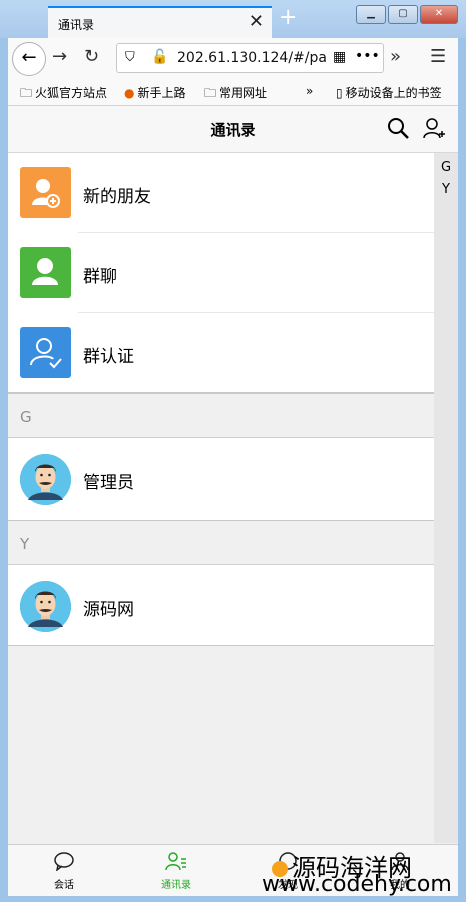 The width and height of the screenshot is (466, 902). Describe the element at coordinates (45, 352) in the screenshot. I see `verify-icon` at that location.